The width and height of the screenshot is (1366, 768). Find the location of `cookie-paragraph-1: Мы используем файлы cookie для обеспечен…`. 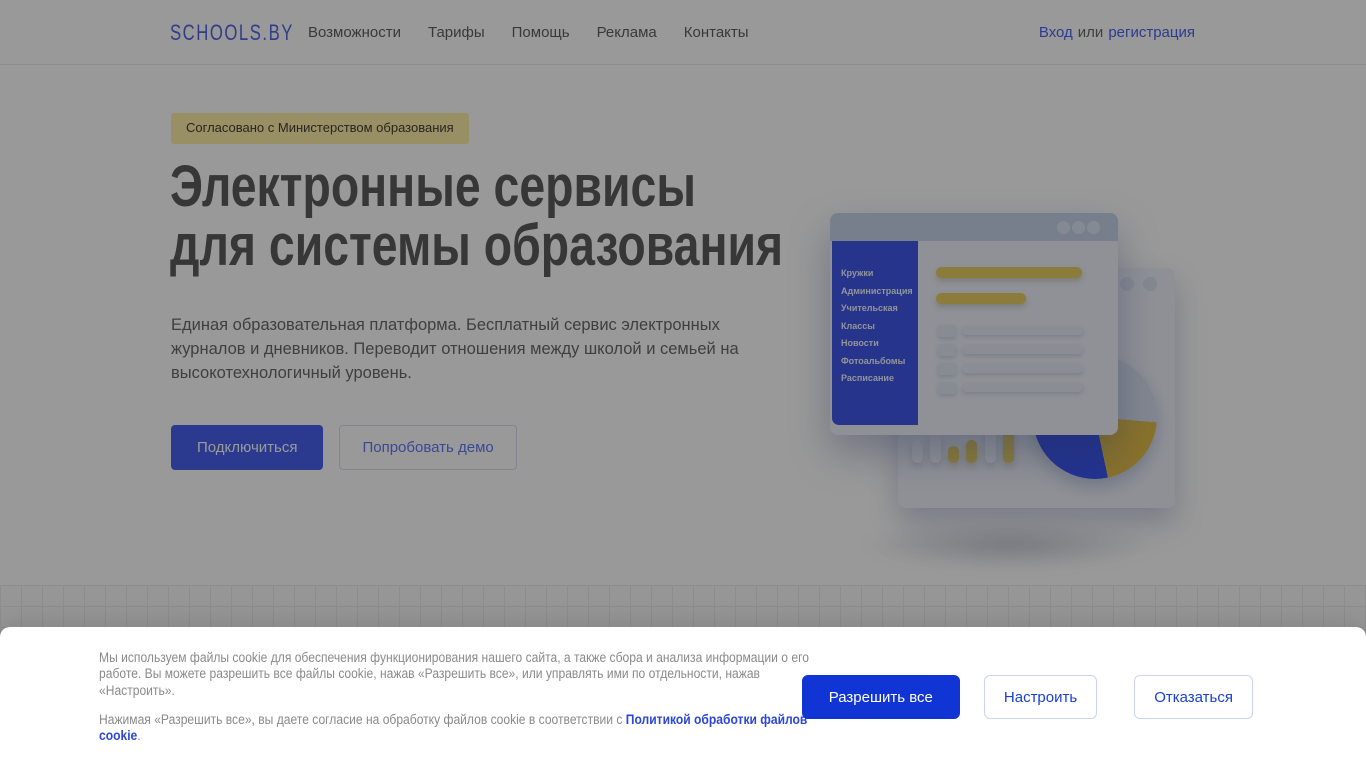

cookie-paragraph-1: Мы используем файлы cookie для обеспечен… is located at coordinates (454, 674).